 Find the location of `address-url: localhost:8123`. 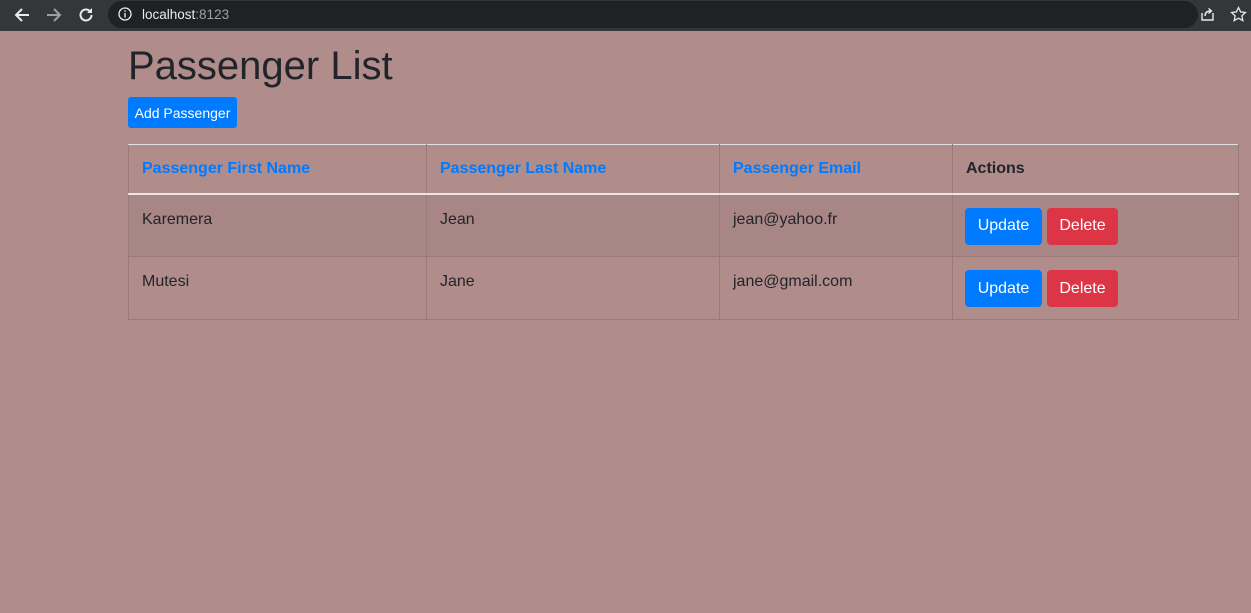

address-url: localhost:8123 is located at coordinates (185, 14).